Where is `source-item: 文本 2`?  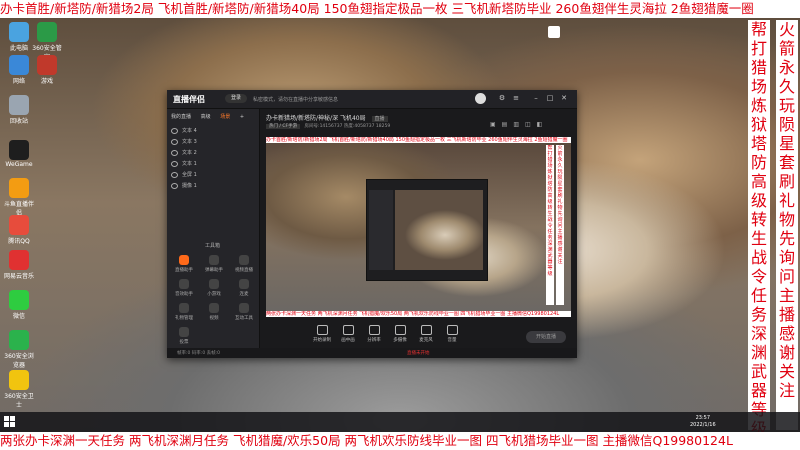 source-item: 文本 2 is located at coordinates (213, 153).